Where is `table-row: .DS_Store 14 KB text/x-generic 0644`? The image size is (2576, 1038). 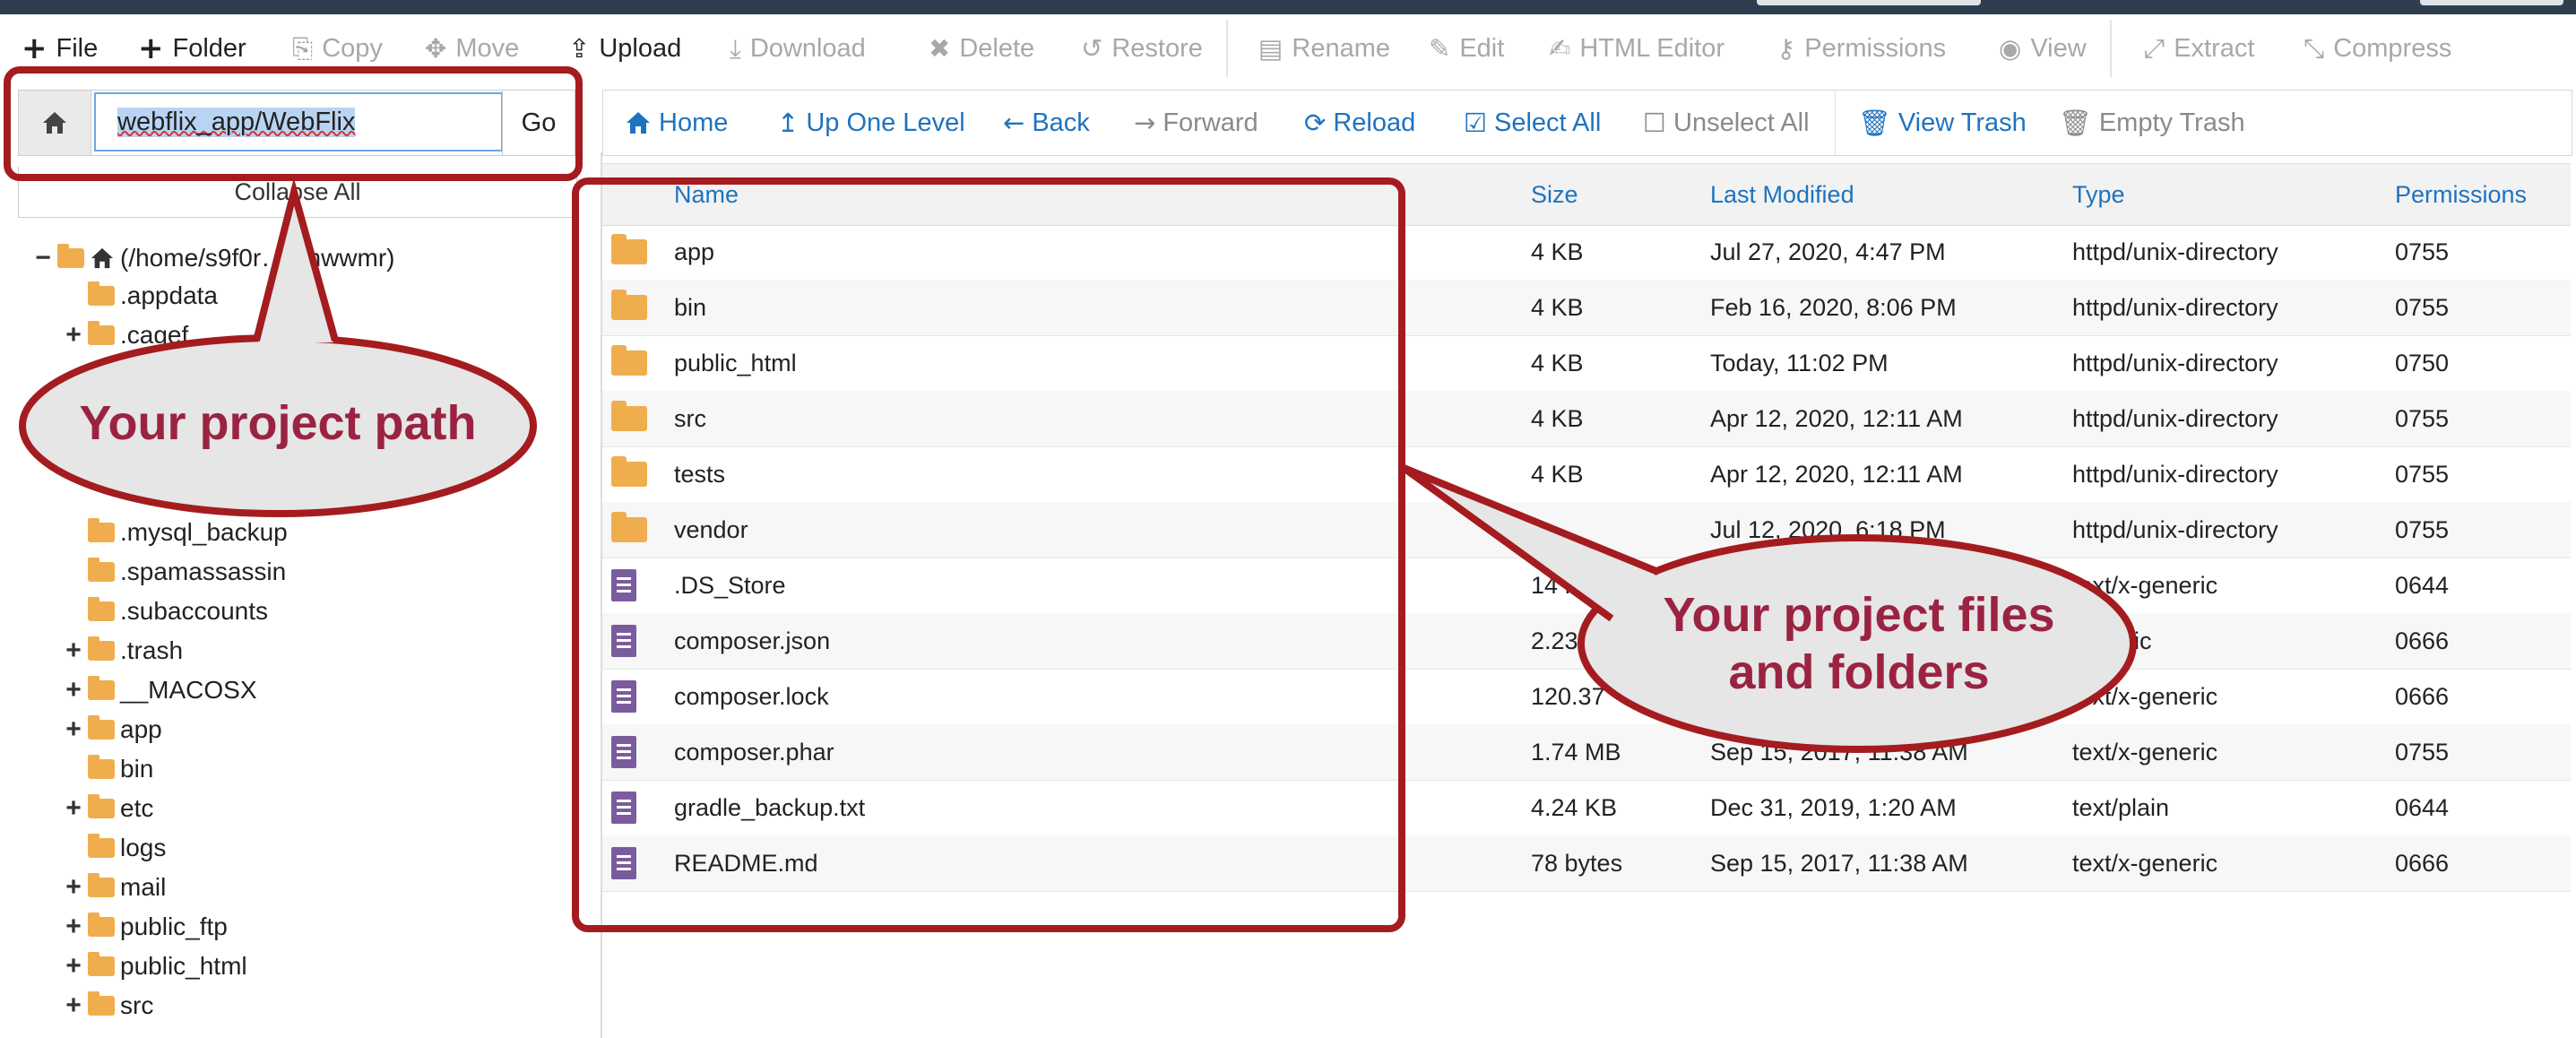 table-row: .DS_Store 14 KB text/x-generic 0644 is located at coordinates (1586, 586).